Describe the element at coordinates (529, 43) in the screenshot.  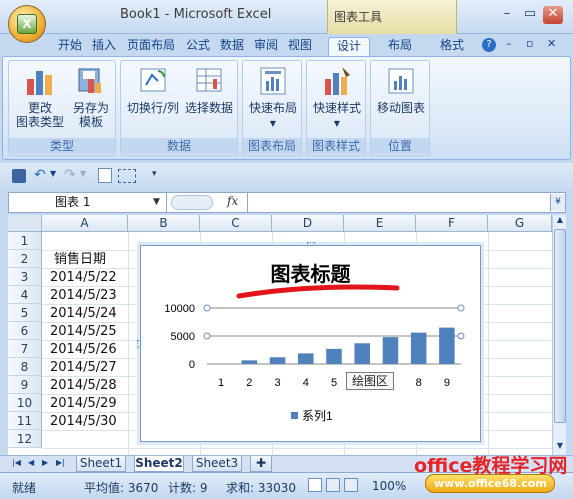
I see `ribbon-restore-icon: ▫` at that location.